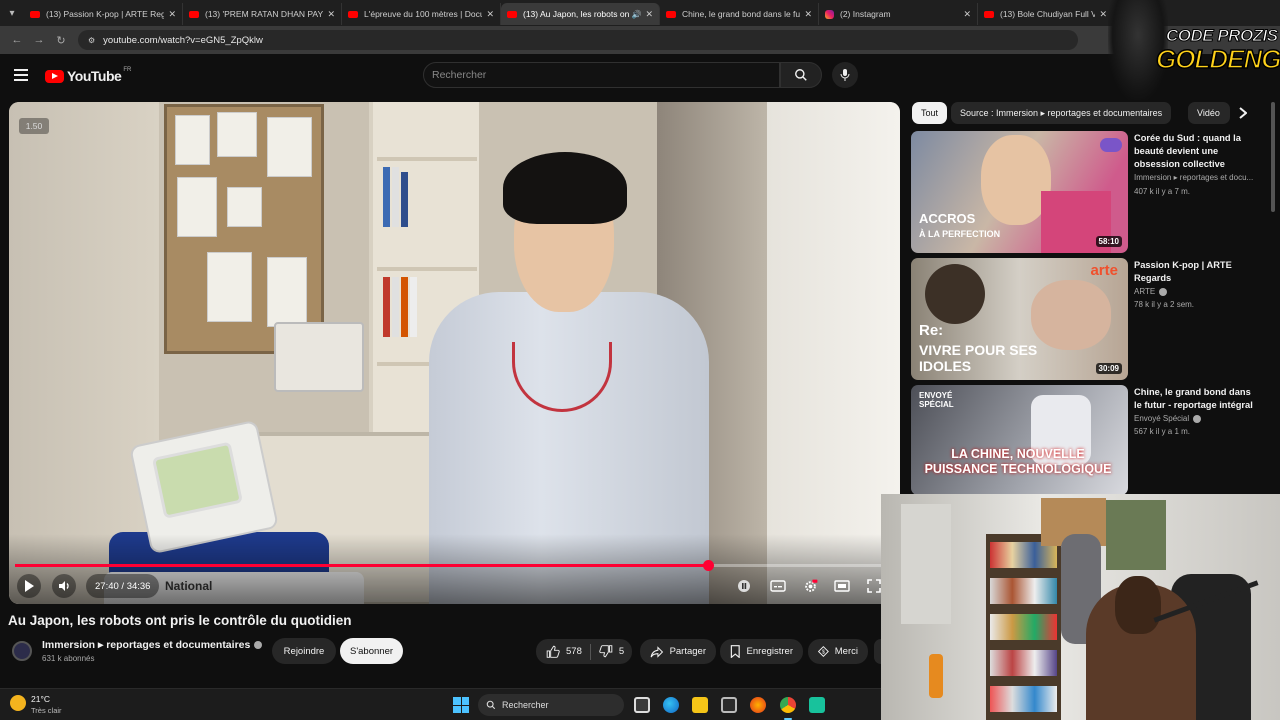  What do you see at coordinates (788, 708) in the screenshot?
I see `chrome-icon` at bounding box center [788, 708].